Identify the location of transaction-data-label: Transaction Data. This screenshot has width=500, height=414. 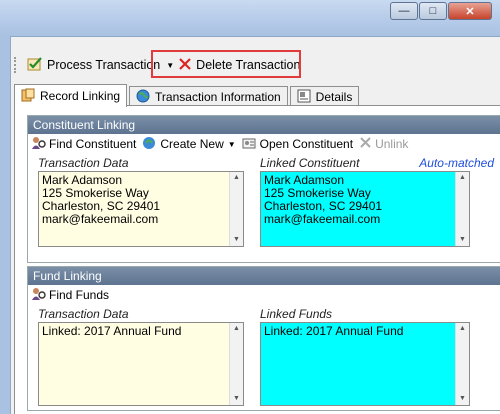
(83, 163).